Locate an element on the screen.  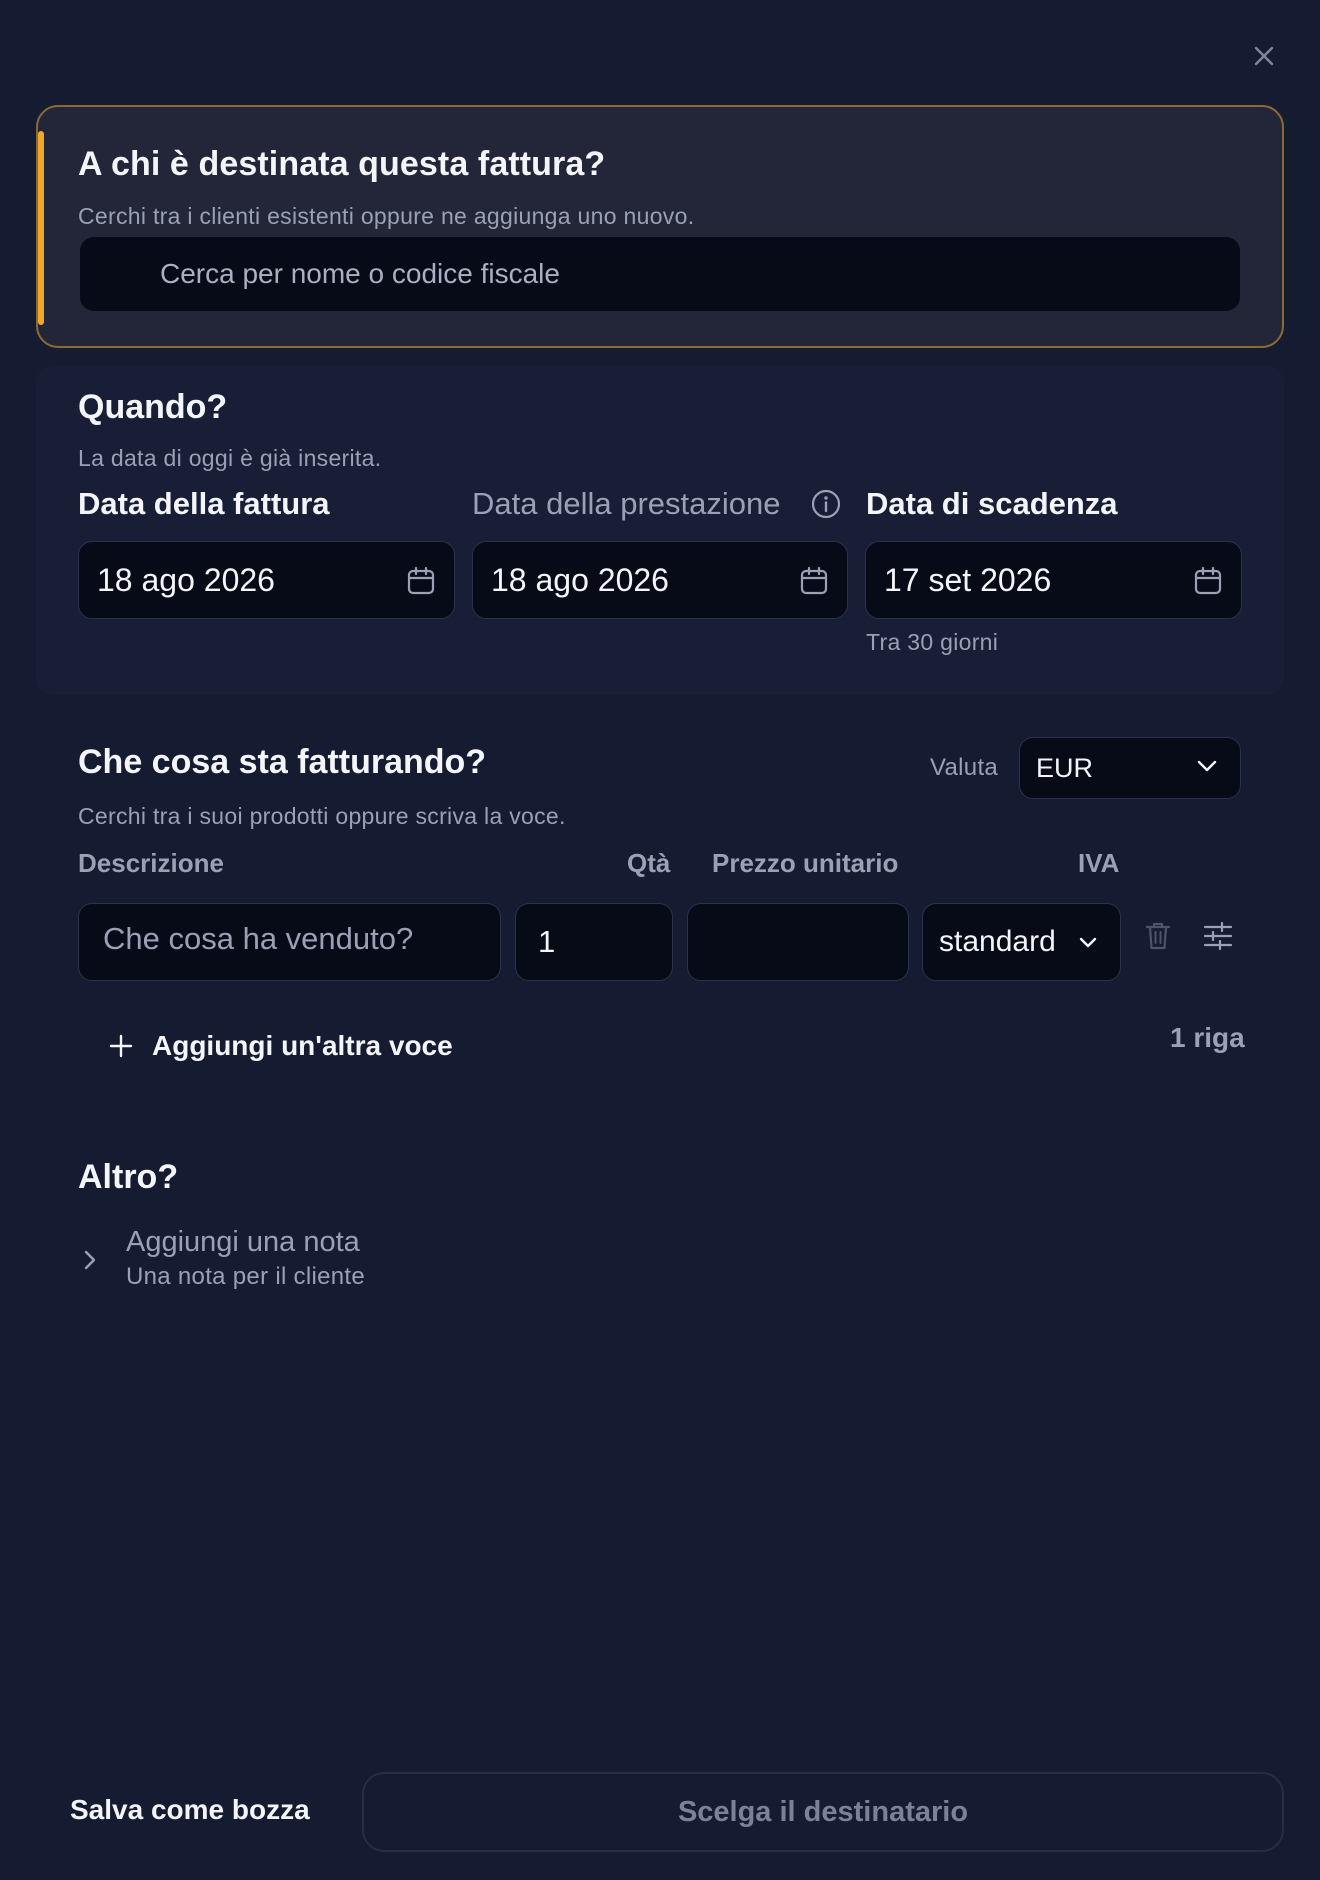
service-date-value: 18 ago 2026 is located at coordinates (580, 579).